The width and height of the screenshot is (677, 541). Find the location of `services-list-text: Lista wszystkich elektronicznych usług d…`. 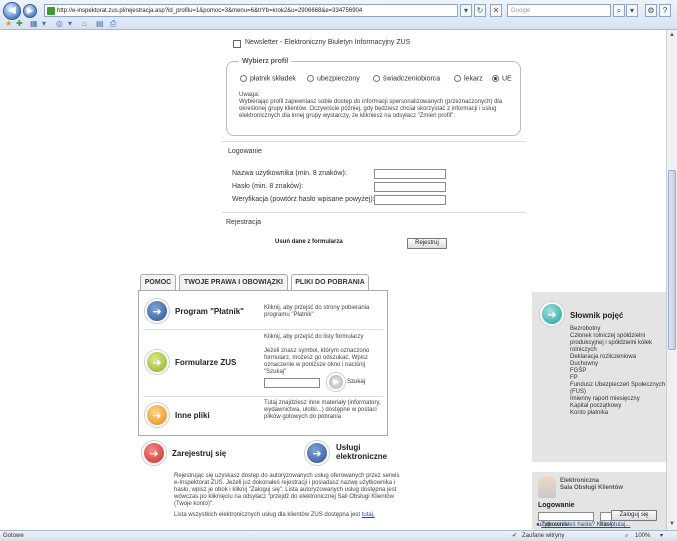

services-list-text: Lista wszystkich elektronicznych usług d… is located at coordinates (274, 515).